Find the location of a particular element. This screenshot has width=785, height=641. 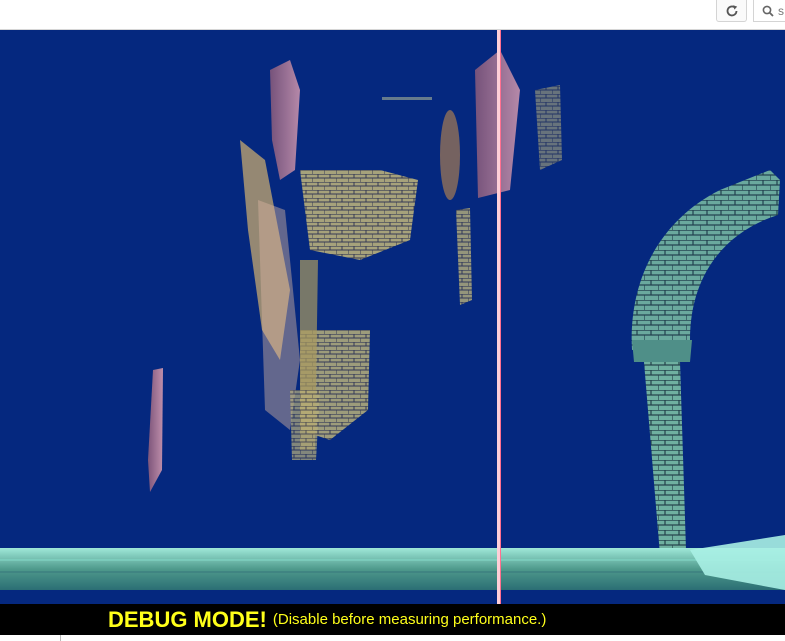

search-input: s is located at coordinates (769, 11).